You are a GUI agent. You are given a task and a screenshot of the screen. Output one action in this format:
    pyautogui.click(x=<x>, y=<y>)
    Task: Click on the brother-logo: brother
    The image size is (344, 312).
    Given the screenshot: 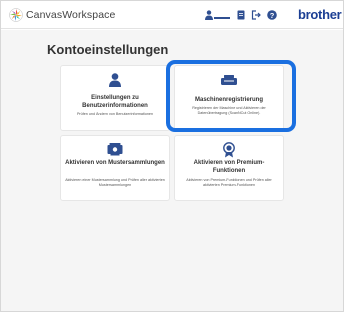 What is the action you would take?
    pyautogui.click(x=320, y=14)
    